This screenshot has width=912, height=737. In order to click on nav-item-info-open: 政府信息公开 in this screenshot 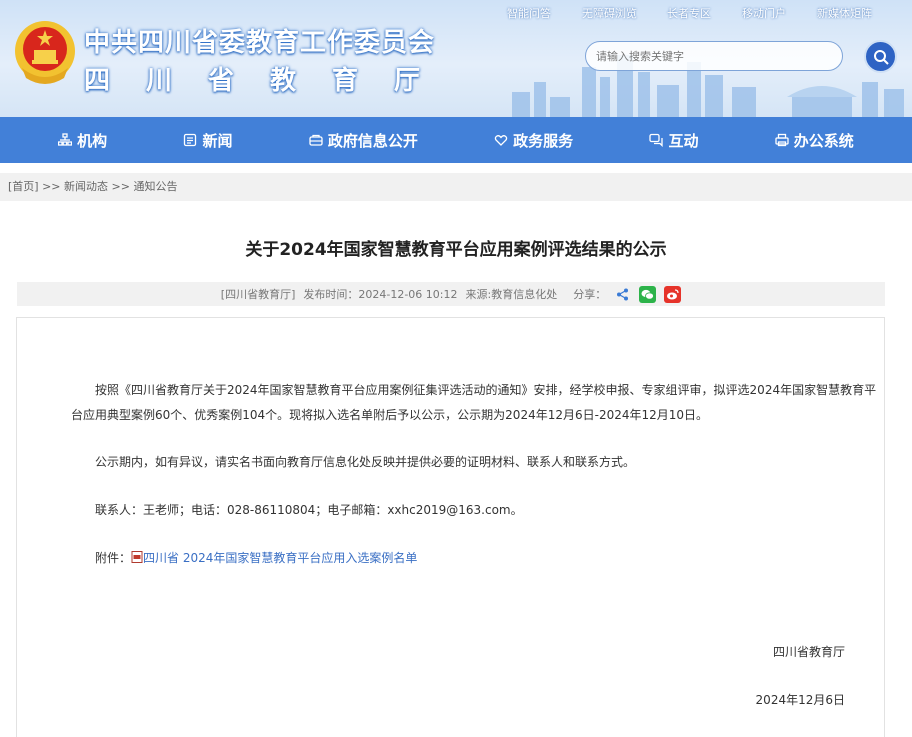, I will do `click(363, 140)`.